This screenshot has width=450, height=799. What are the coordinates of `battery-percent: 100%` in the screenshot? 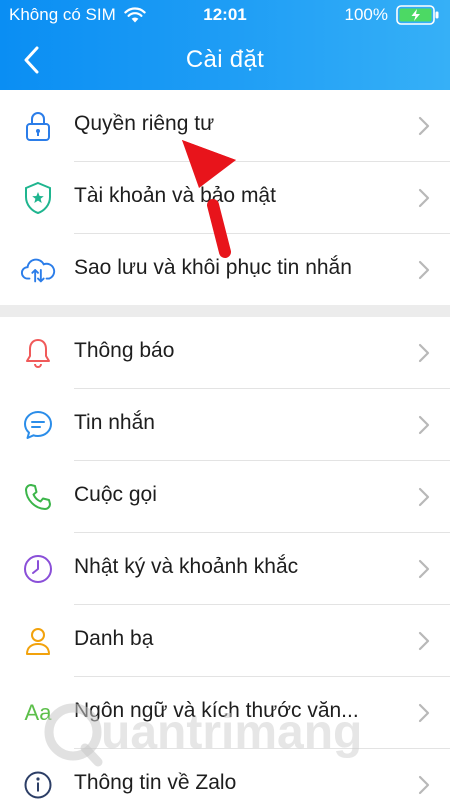 It's located at (366, 14).